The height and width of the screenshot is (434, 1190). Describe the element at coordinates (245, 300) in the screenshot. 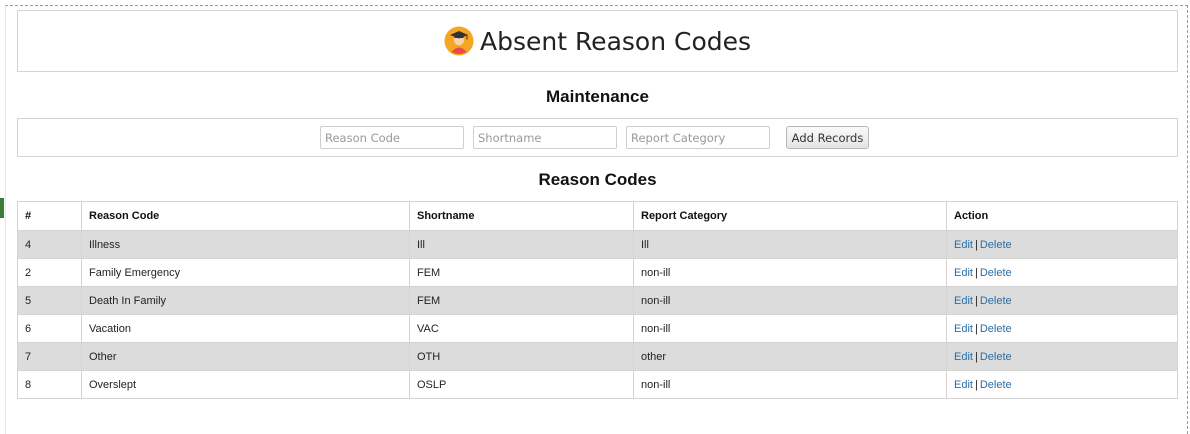

I see `cell-reason-code: Death In Family` at that location.